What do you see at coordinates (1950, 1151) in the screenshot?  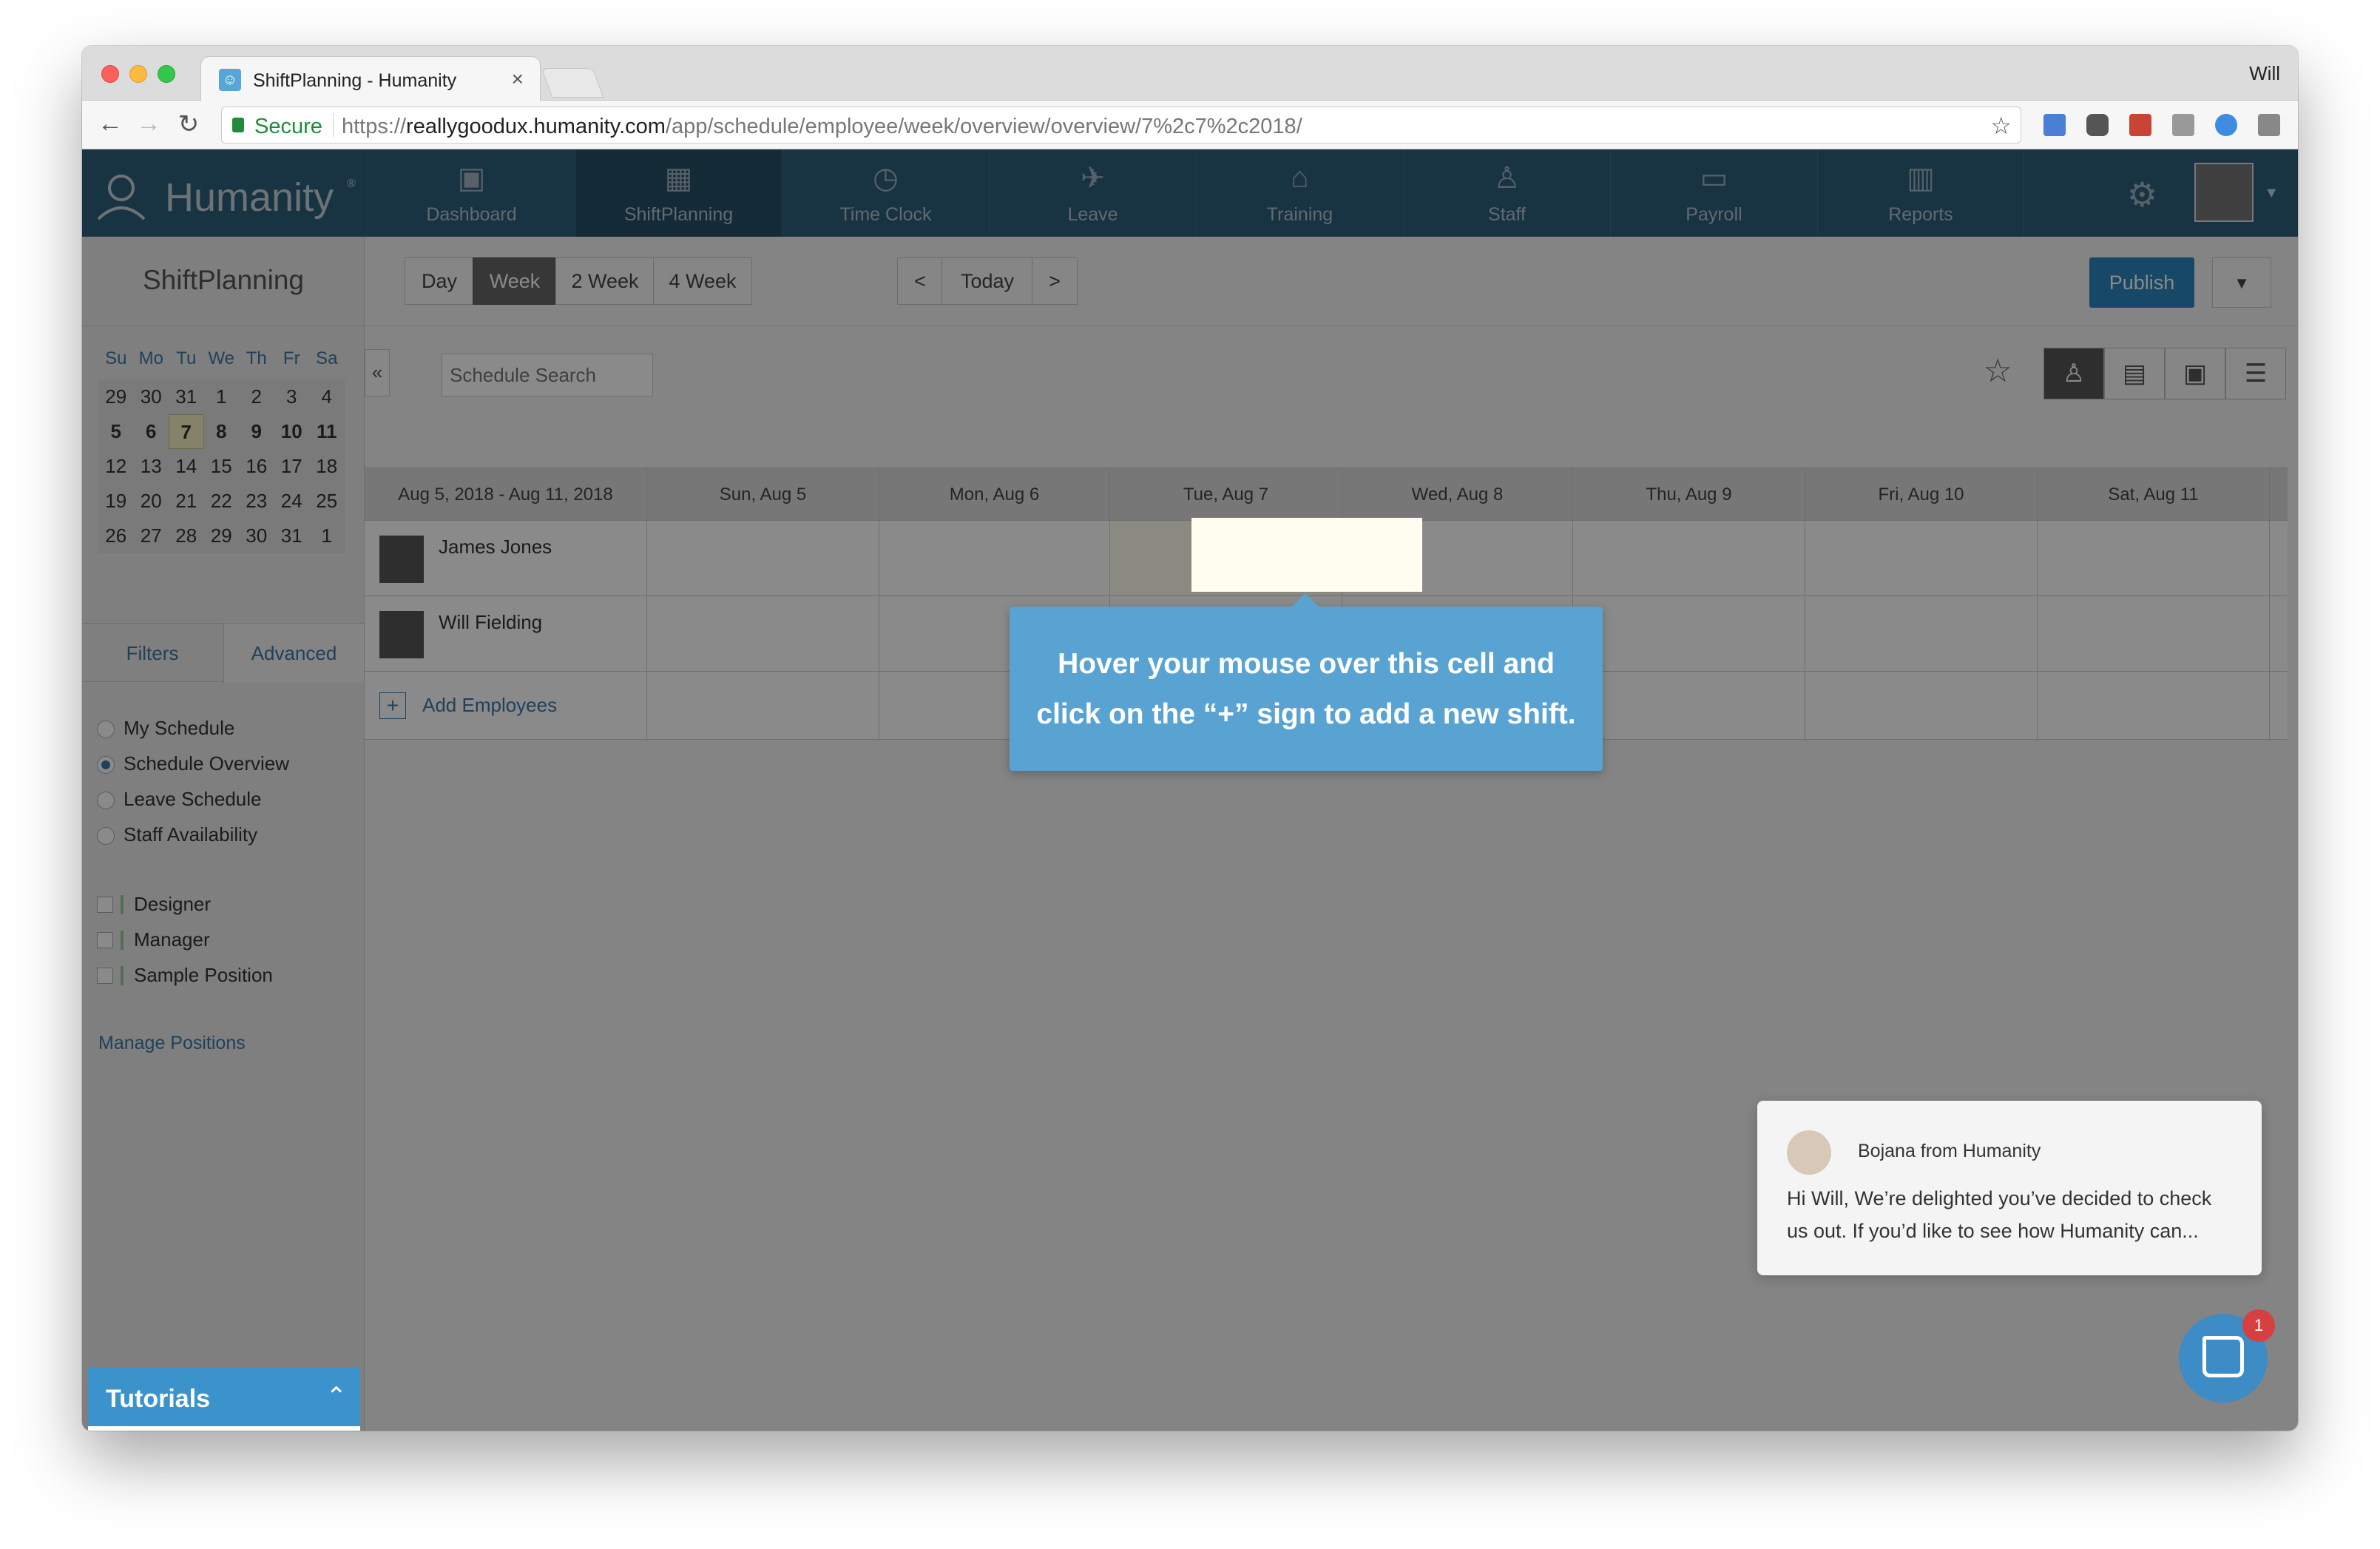 I see `chat-sender: Bojana from Humanity` at bounding box center [1950, 1151].